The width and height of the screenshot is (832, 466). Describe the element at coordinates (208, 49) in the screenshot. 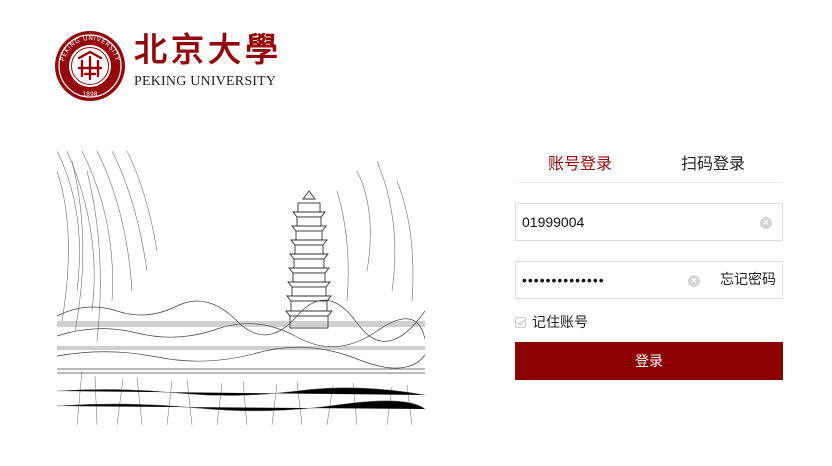

I see `logo-chinese-name: 北京大學` at that location.